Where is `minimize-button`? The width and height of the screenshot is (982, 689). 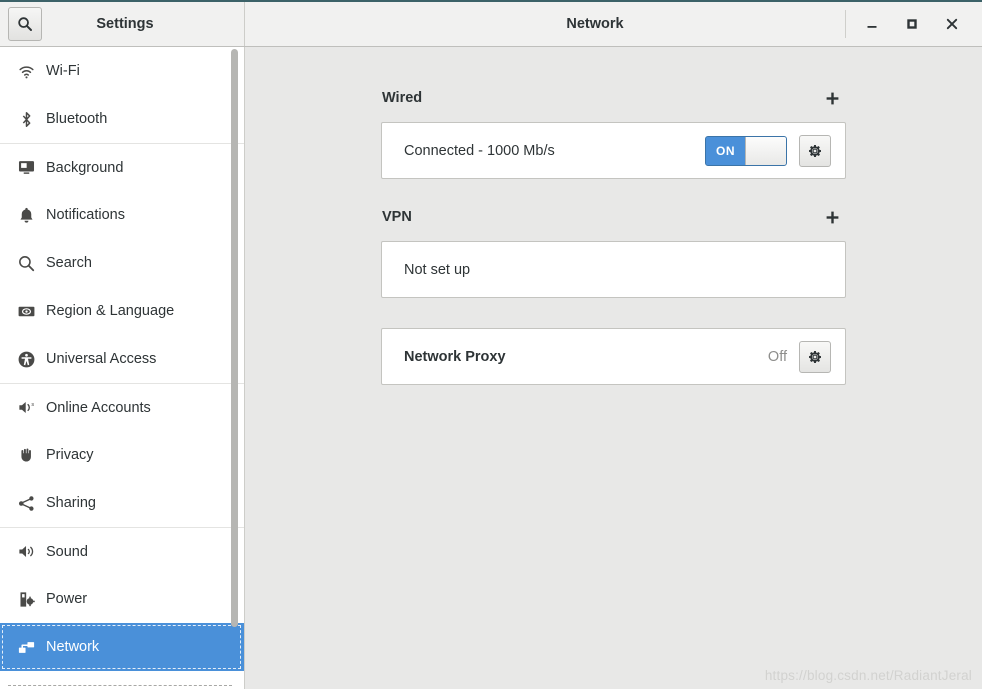 minimize-button is located at coordinates (872, 24).